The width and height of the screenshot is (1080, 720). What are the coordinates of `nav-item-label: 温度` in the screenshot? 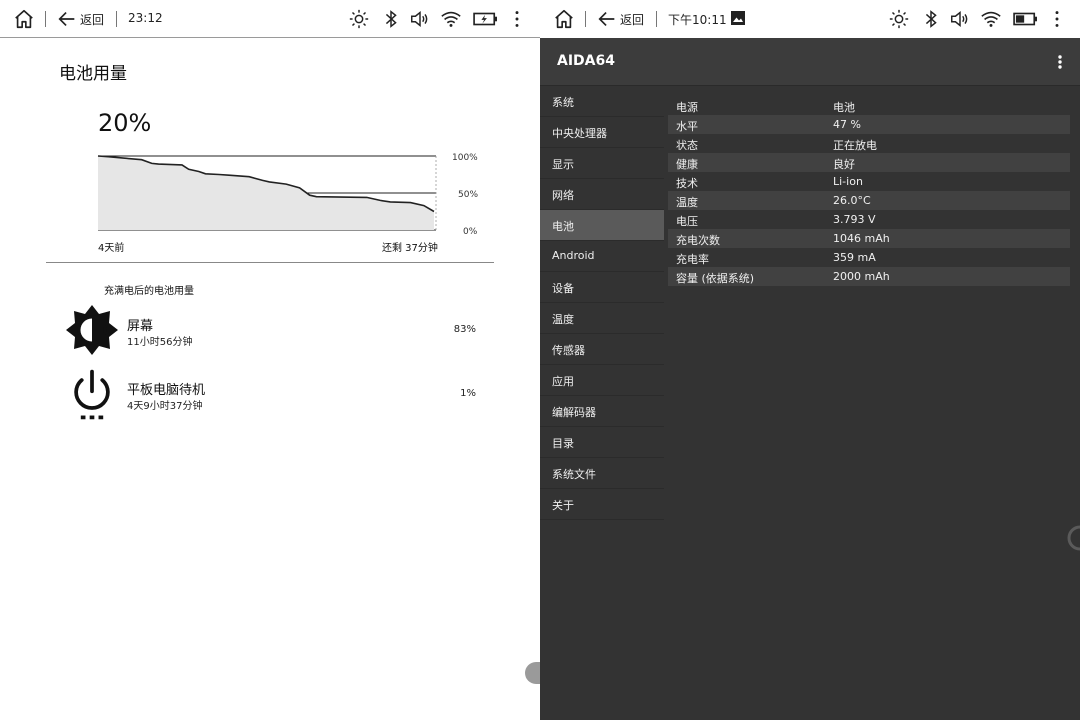 It's located at (563, 319).